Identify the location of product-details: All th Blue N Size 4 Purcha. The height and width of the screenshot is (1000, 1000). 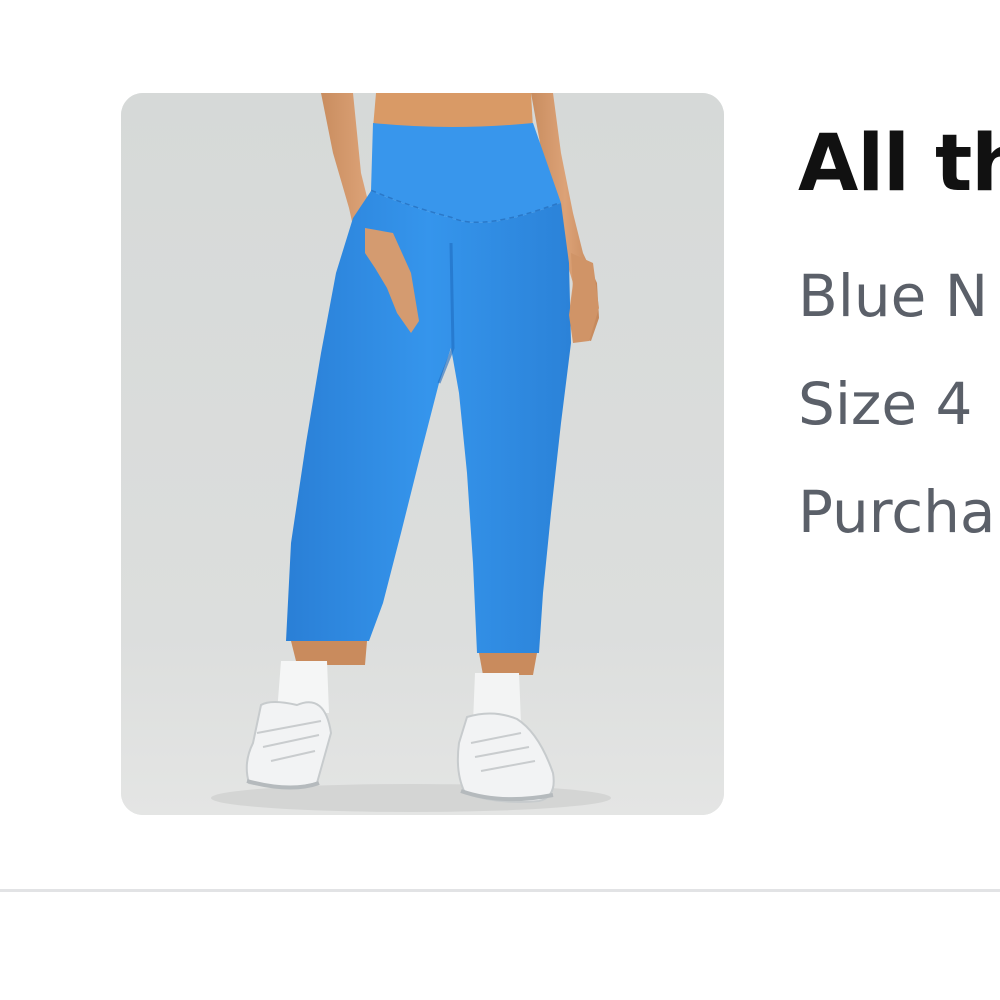
(899, 339).